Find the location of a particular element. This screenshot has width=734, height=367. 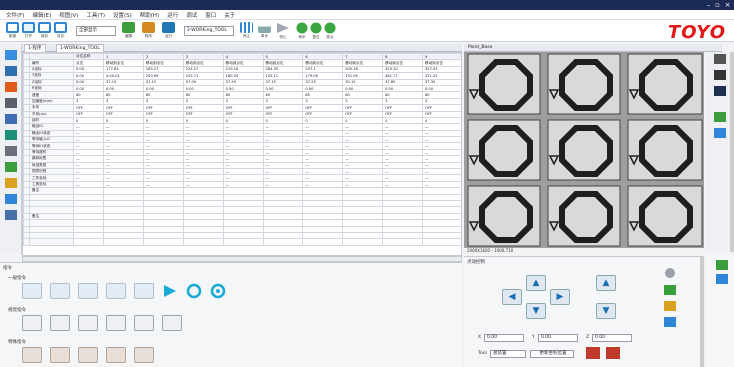

save-button: 保存 is located at coordinates (44, 30).